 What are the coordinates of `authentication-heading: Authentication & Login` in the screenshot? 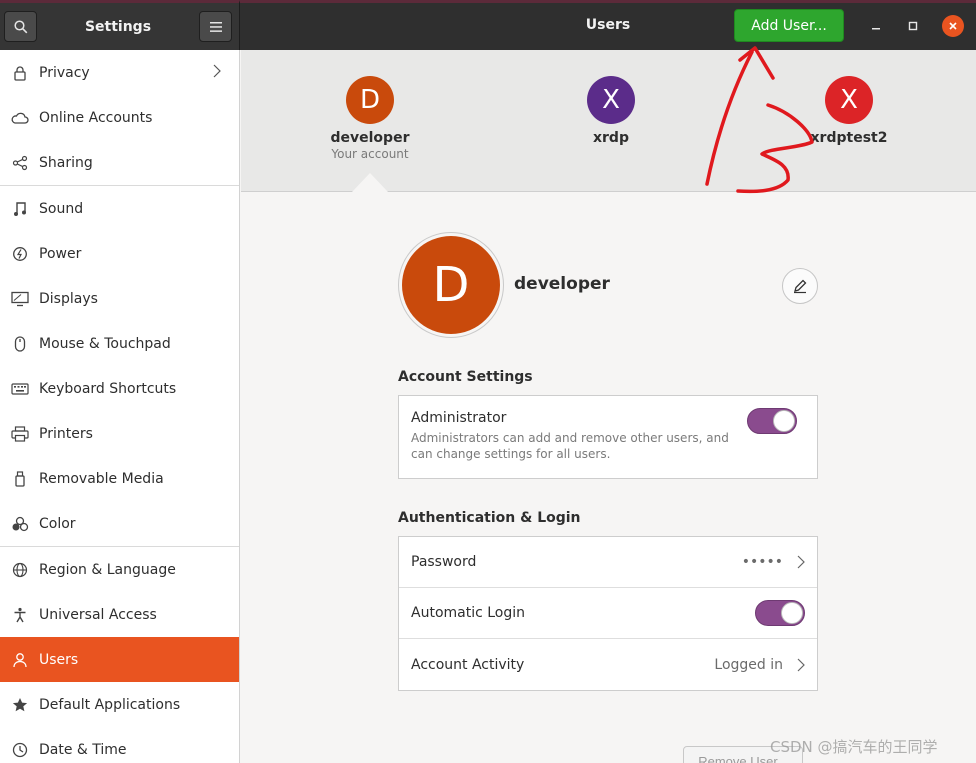 It's located at (489, 518).